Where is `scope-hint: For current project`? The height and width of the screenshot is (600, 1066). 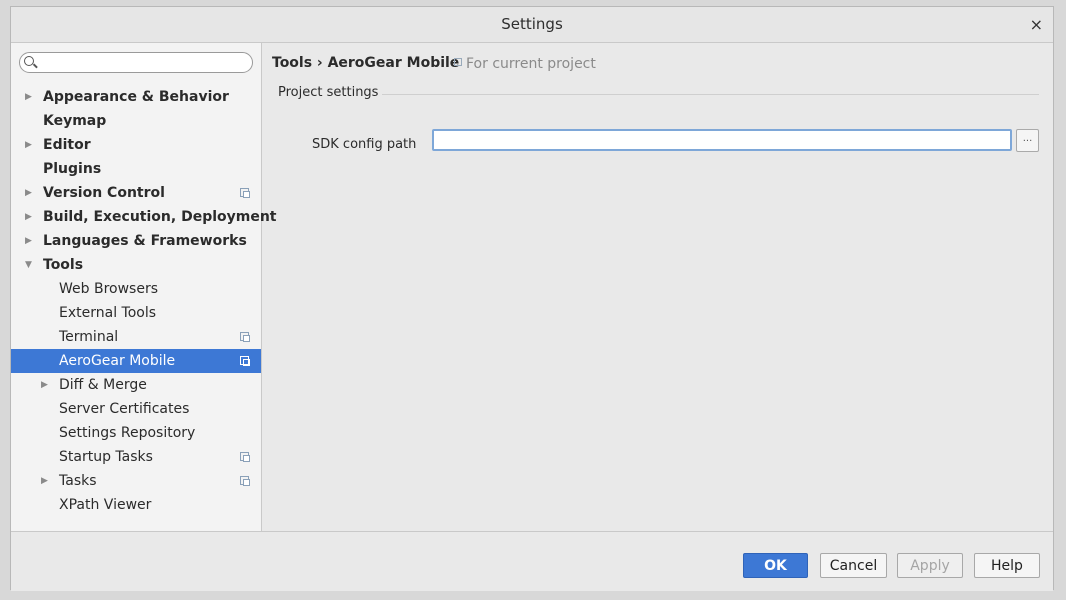 scope-hint: For current project is located at coordinates (525, 64).